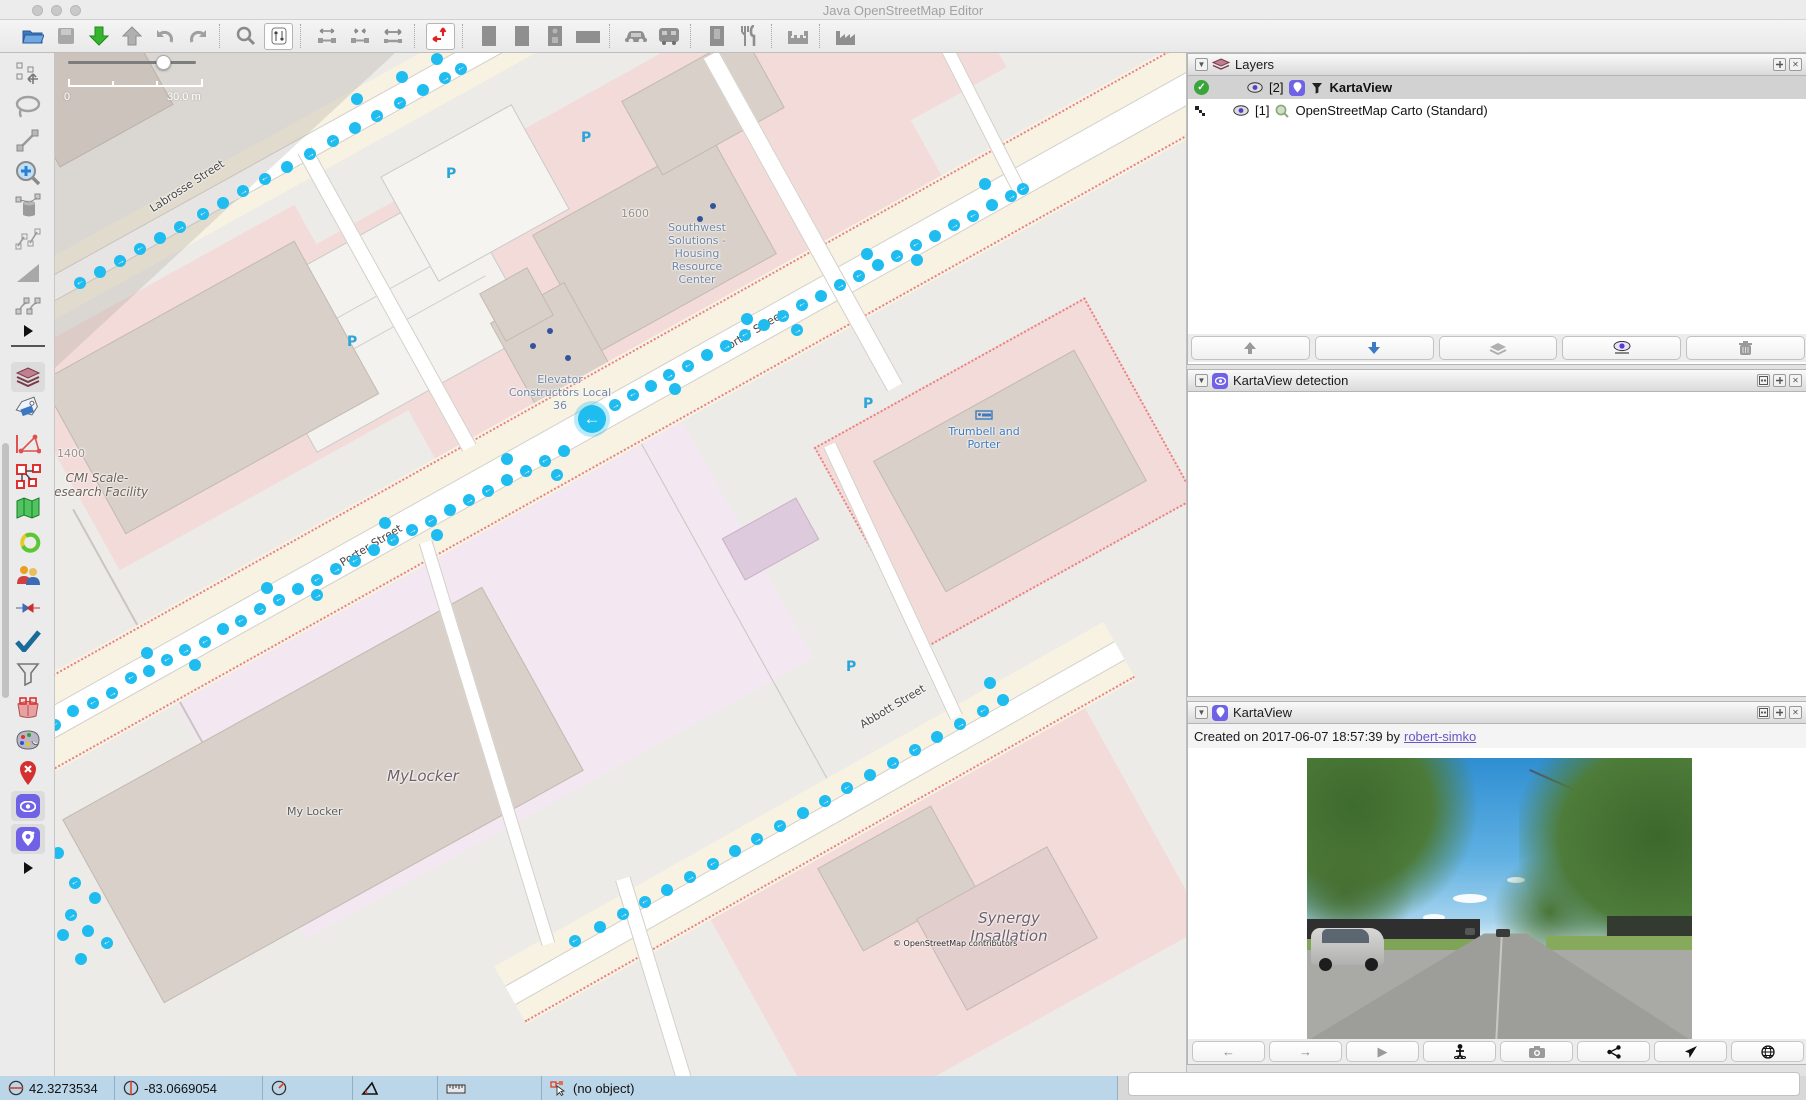 The height and width of the screenshot is (1100, 1806). Describe the element at coordinates (1464, 1084) in the screenshot. I see `help-text-field` at that location.